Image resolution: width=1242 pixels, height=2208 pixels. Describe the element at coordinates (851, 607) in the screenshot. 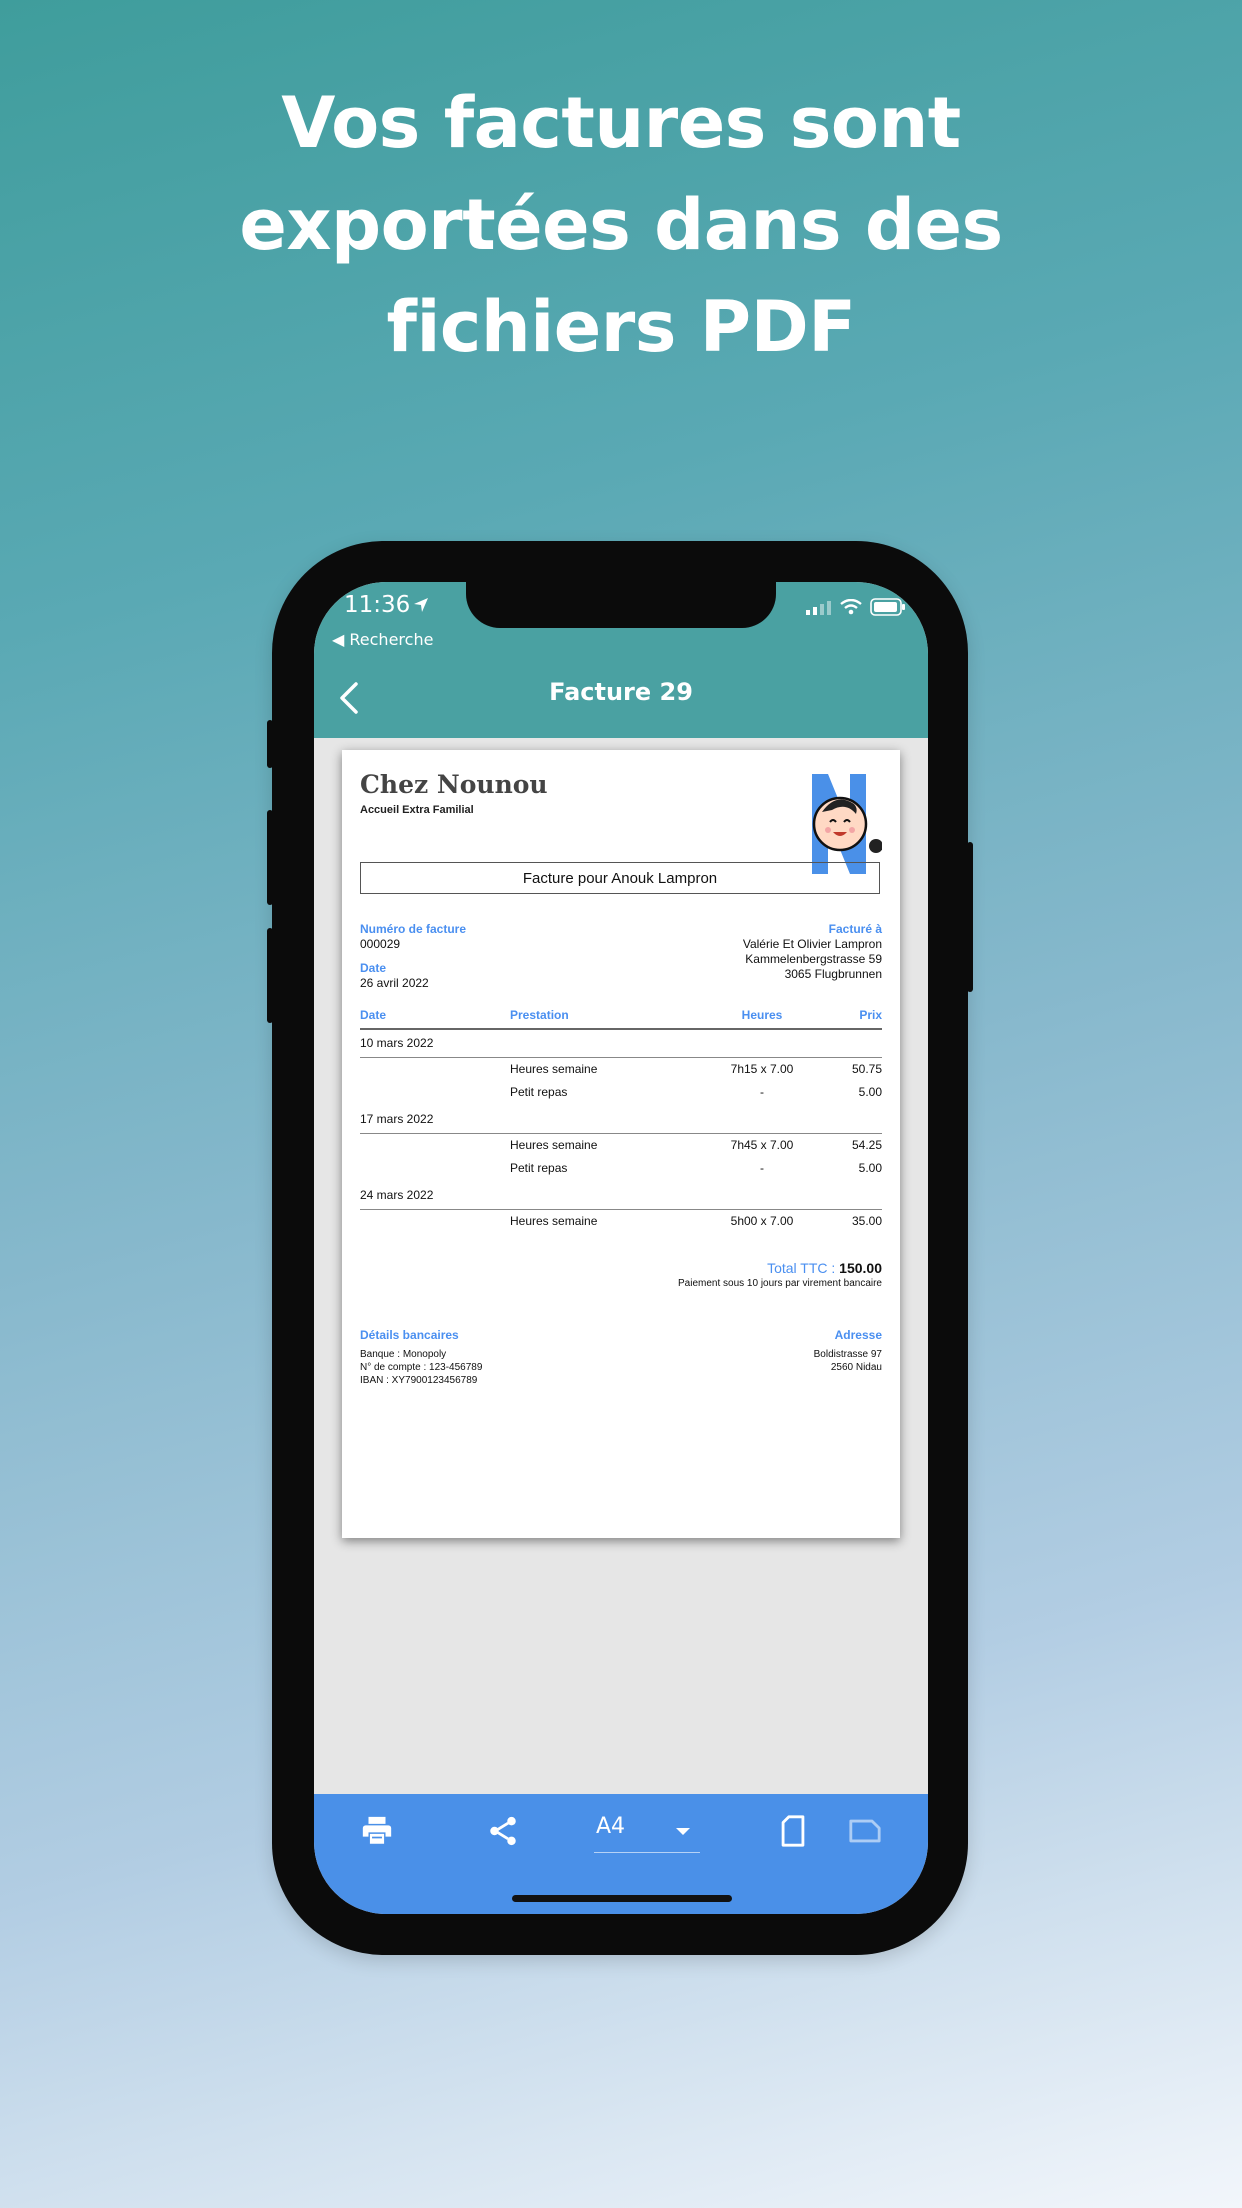

I see `wifi-icon` at that location.